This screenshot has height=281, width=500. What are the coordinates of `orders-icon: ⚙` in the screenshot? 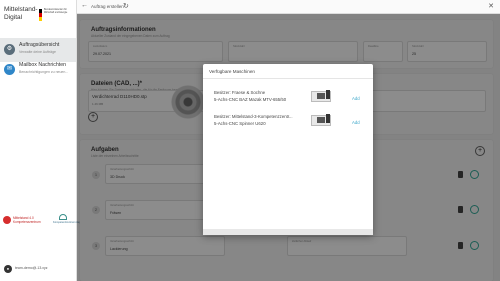 It's located at (9, 49).